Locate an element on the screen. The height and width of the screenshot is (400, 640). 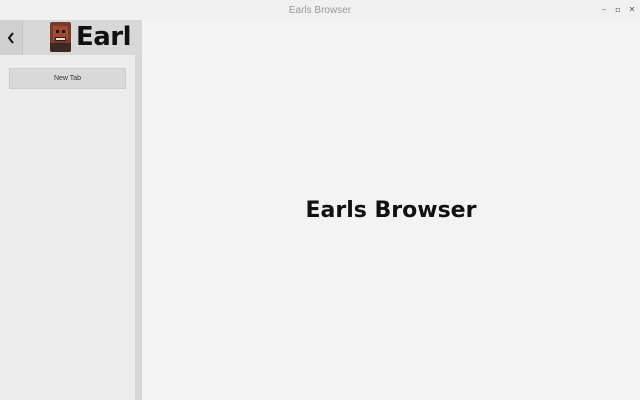
new-tab-button: New Tab is located at coordinates (67, 78).